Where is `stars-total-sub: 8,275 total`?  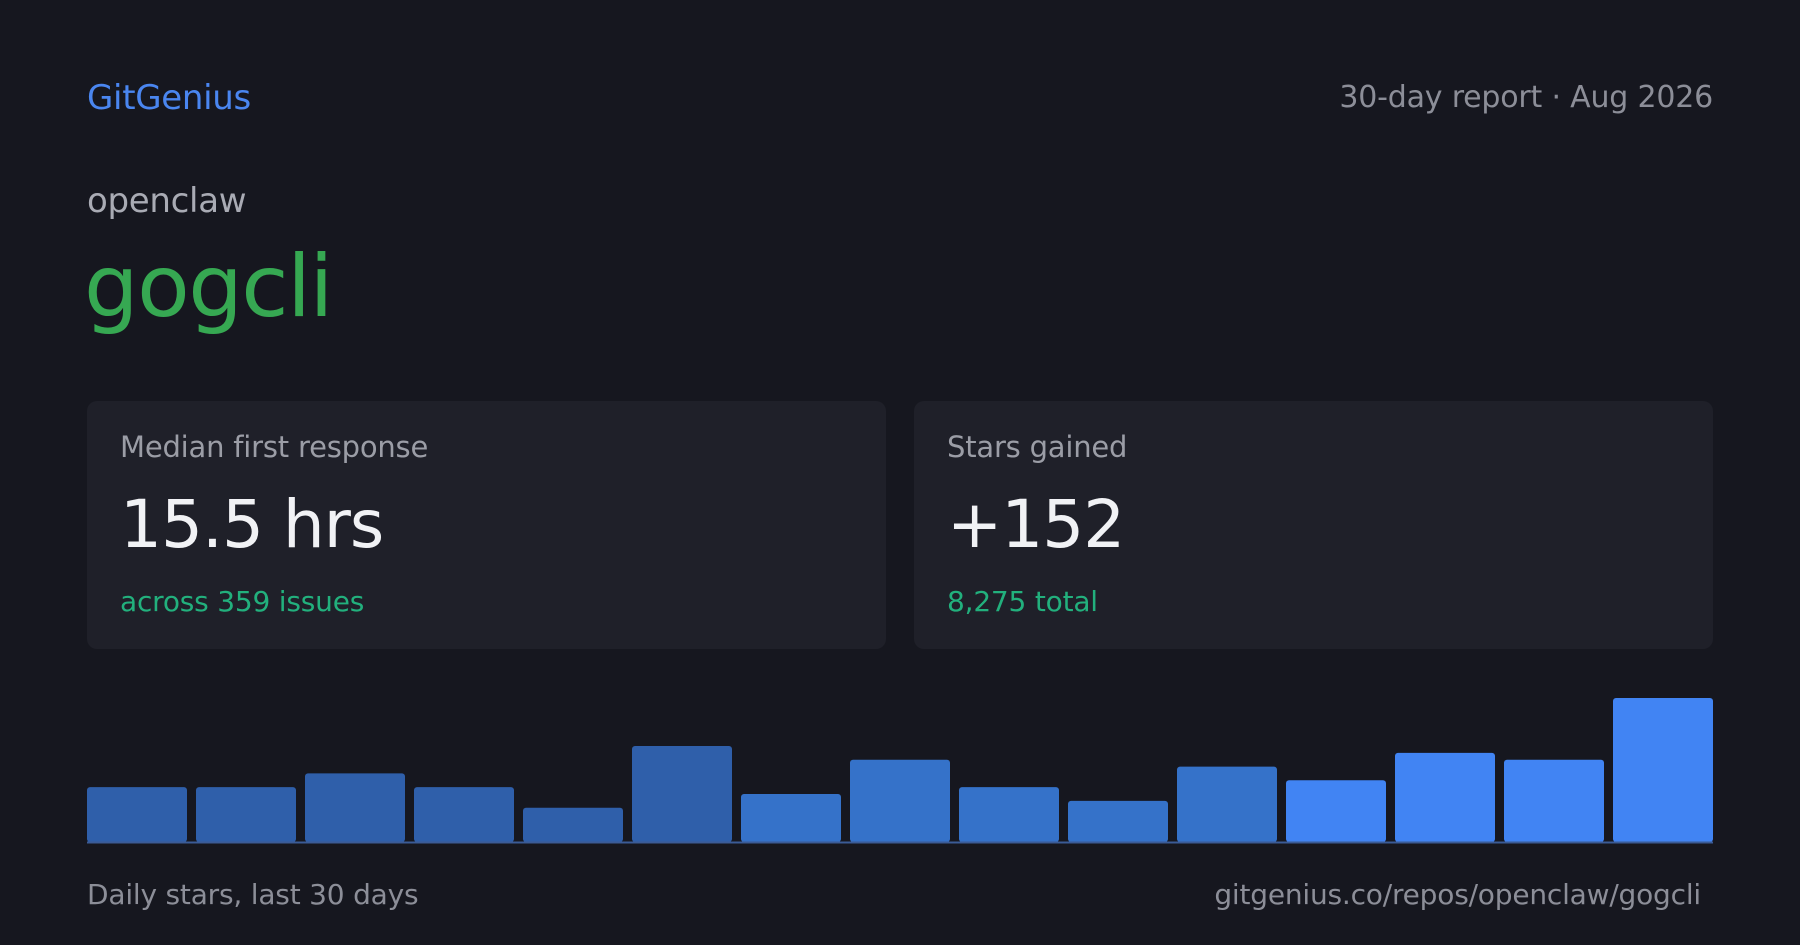 stars-total-sub: 8,275 total is located at coordinates (1022, 601).